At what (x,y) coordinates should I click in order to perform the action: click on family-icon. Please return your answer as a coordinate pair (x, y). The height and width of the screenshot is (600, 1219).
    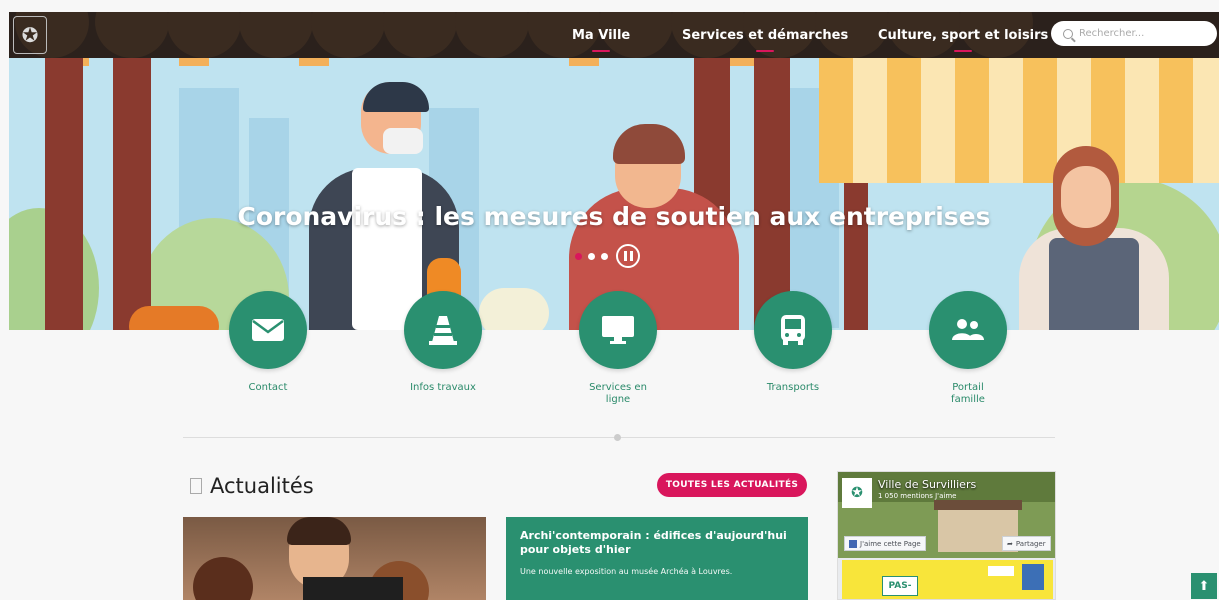
    Looking at the image, I should click on (968, 330).